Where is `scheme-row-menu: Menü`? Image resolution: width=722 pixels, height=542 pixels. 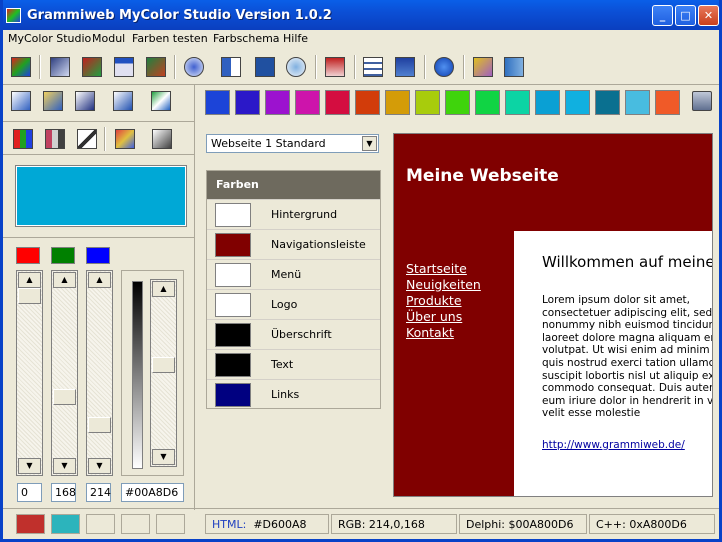
scheme-row-menu: Menü is located at coordinates (293, 274).